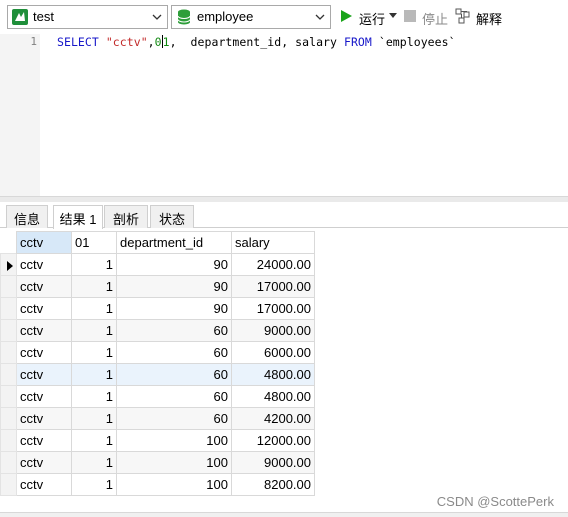  I want to click on stop-button: 停止, so click(427, 17).